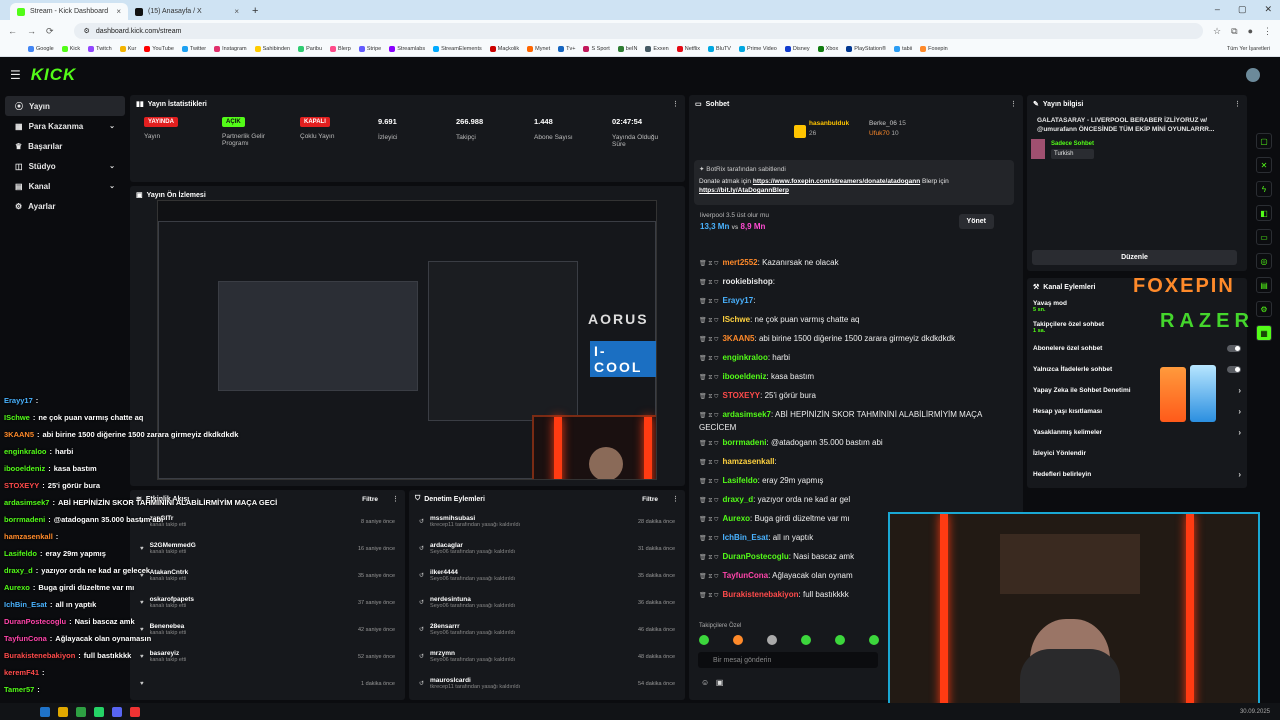  Describe the element at coordinates (340, 49) in the screenshot. I see `bookmark-blerp: Blerp` at that location.